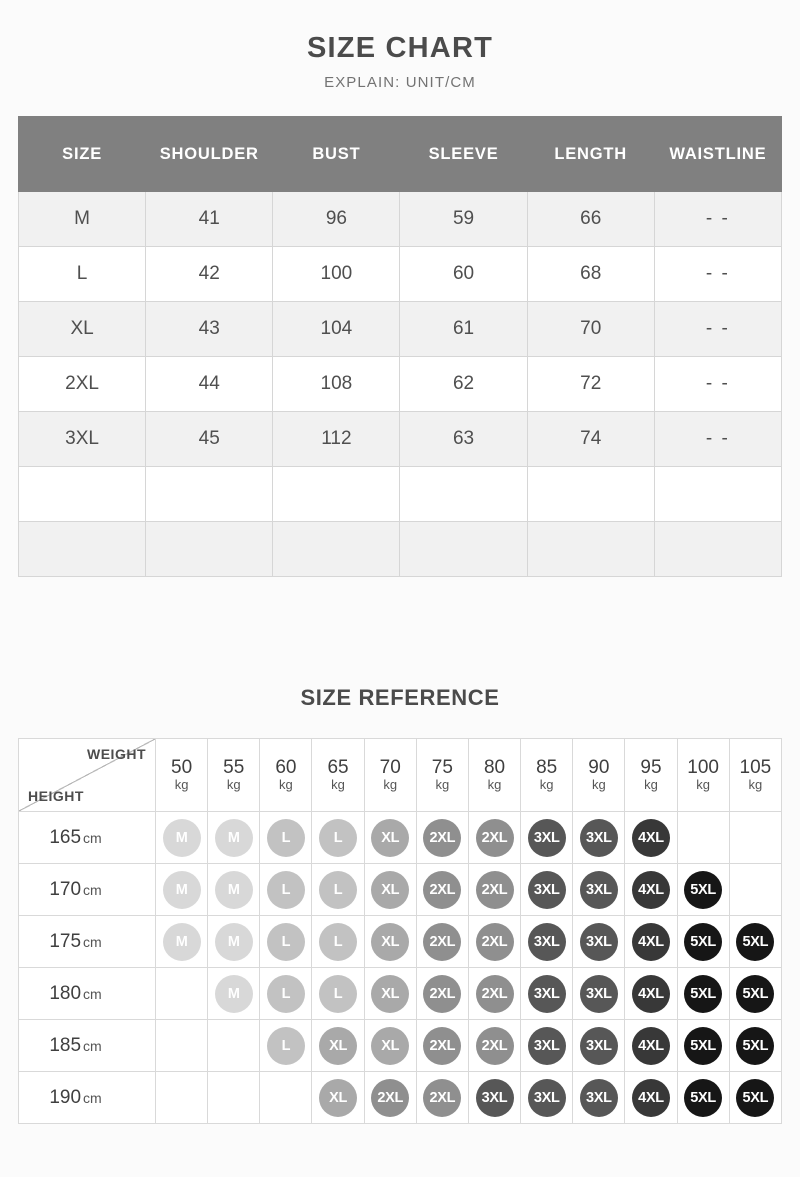  Describe the element at coordinates (494, 767) in the screenshot. I see `weight-value: 80` at that location.